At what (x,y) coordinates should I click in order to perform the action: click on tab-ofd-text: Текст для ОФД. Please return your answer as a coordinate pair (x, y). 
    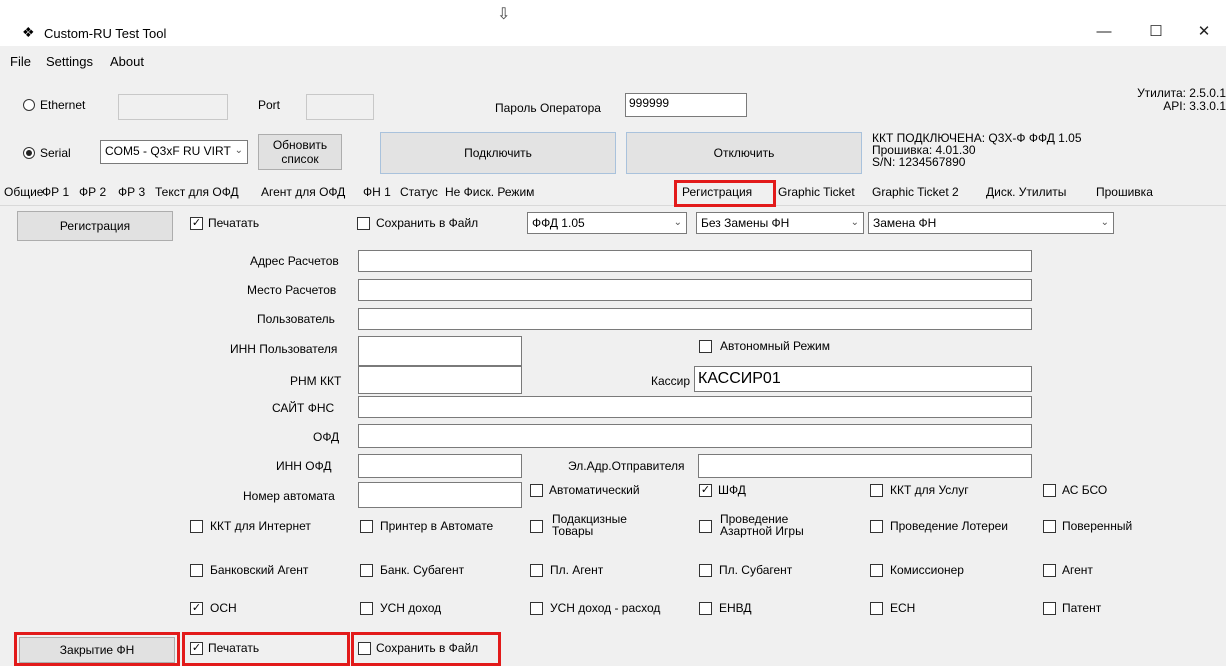
    Looking at the image, I should click on (197, 192).